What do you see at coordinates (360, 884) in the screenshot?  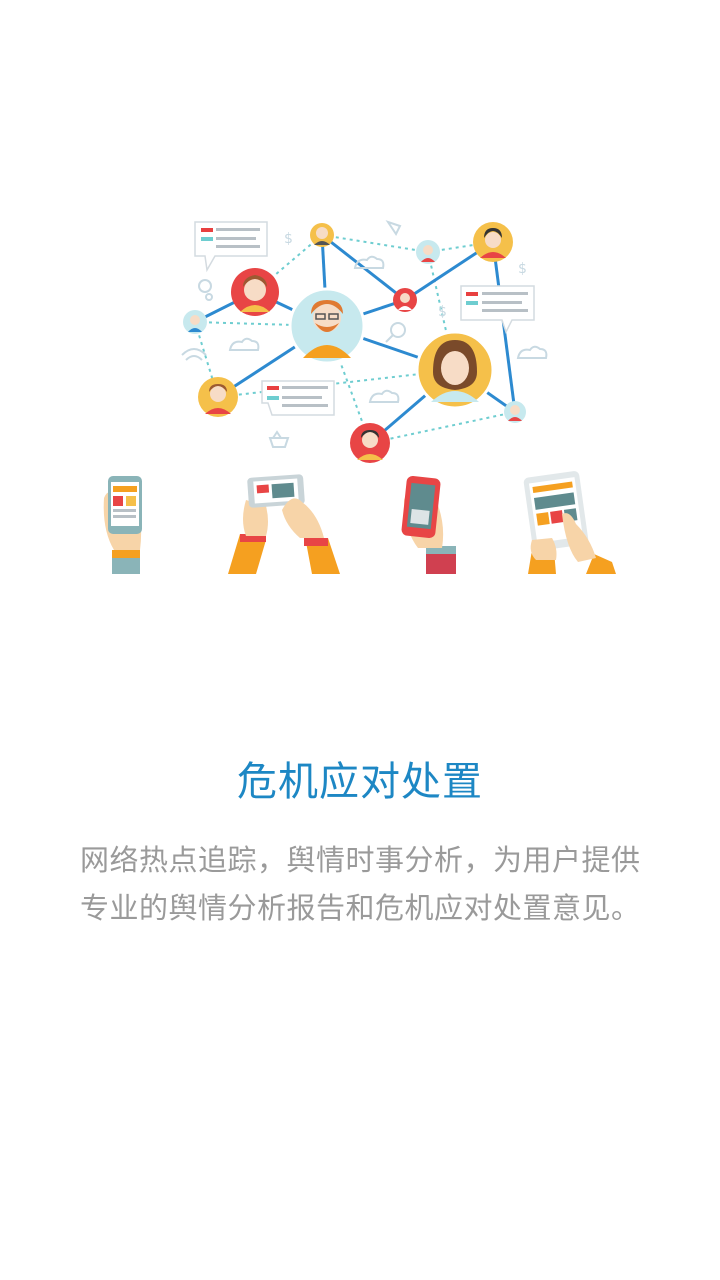 I see `page-description: 网络热点追踪，舆情时事分析，为用户提供专业的舆情分析报告和危机应对处置意见。` at bounding box center [360, 884].